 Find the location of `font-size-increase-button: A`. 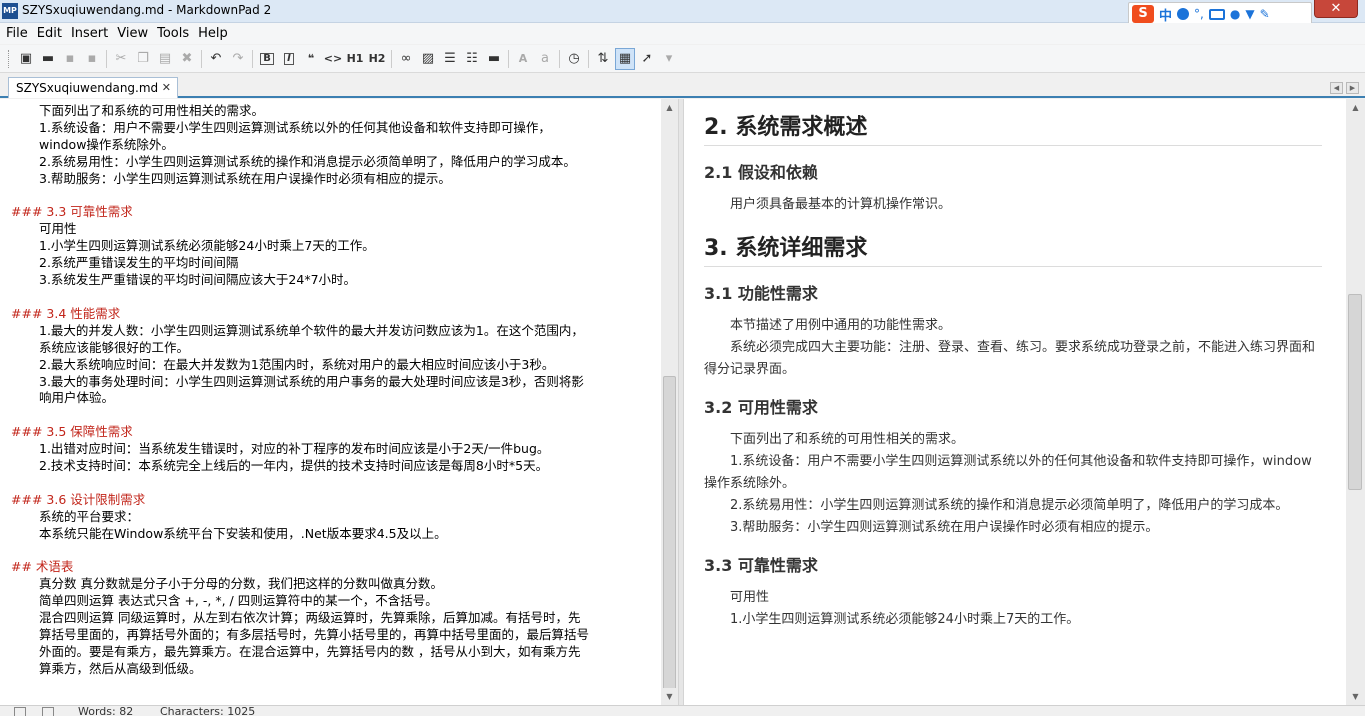

font-size-increase-button: A is located at coordinates (523, 59).